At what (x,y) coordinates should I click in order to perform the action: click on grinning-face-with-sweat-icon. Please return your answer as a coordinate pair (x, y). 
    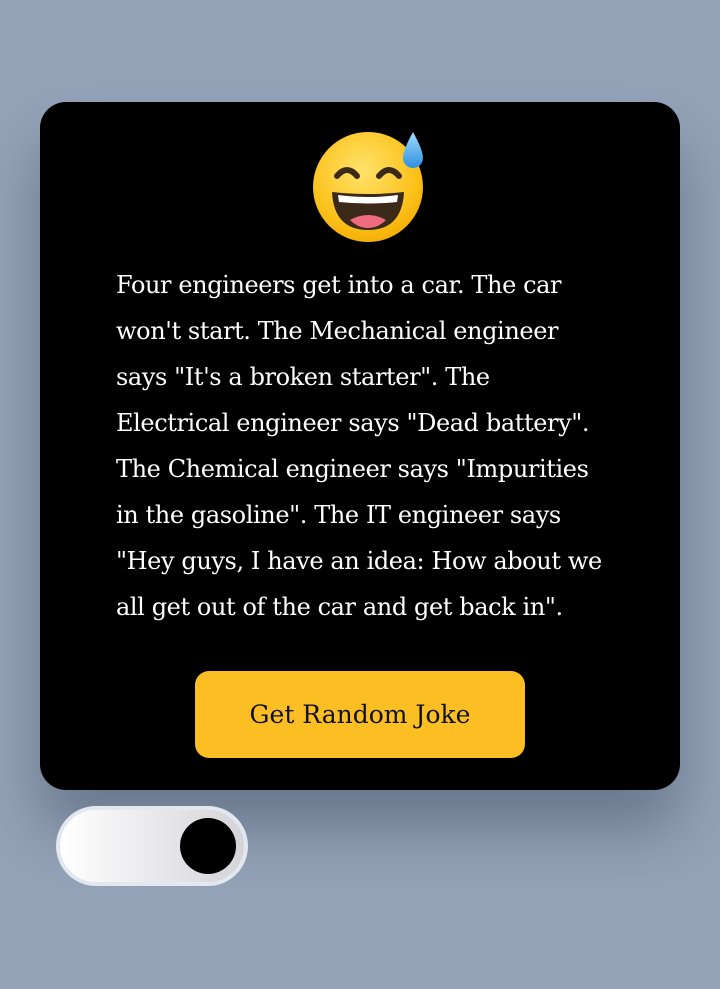
    Looking at the image, I should click on (368, 187).